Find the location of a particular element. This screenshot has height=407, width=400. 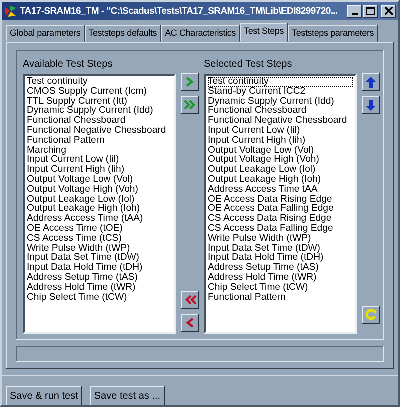

list-item: Address Access Time (tAA) is located at coordinates (99, 219).